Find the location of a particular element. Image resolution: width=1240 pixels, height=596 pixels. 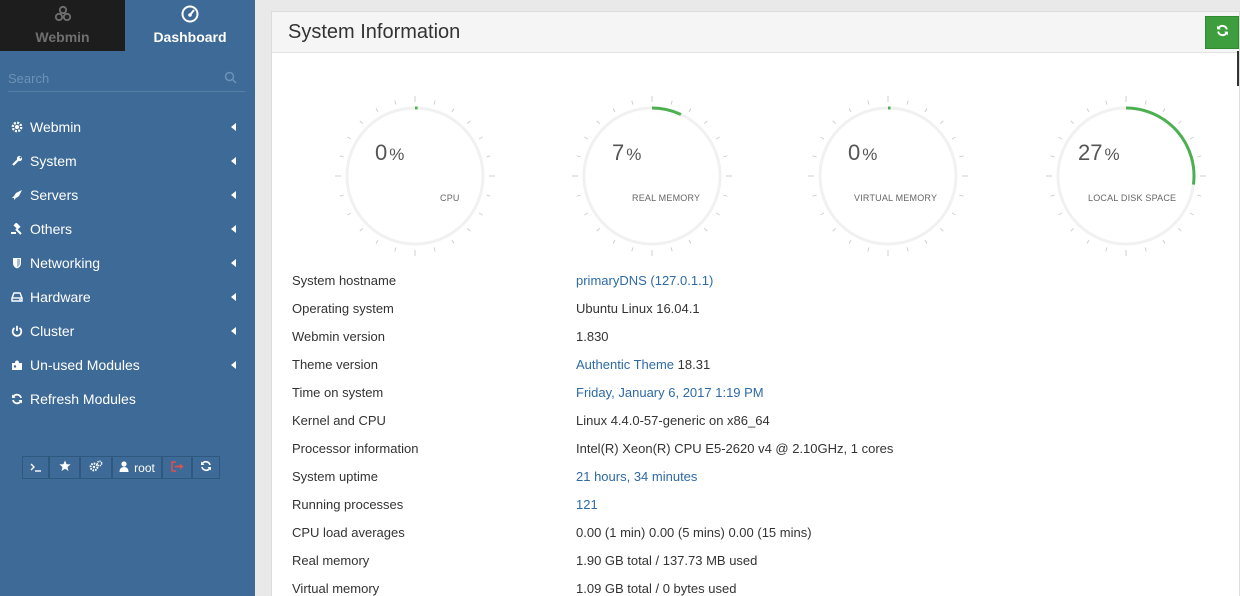

processes-link: 121 is located at coordinates (587, 504).